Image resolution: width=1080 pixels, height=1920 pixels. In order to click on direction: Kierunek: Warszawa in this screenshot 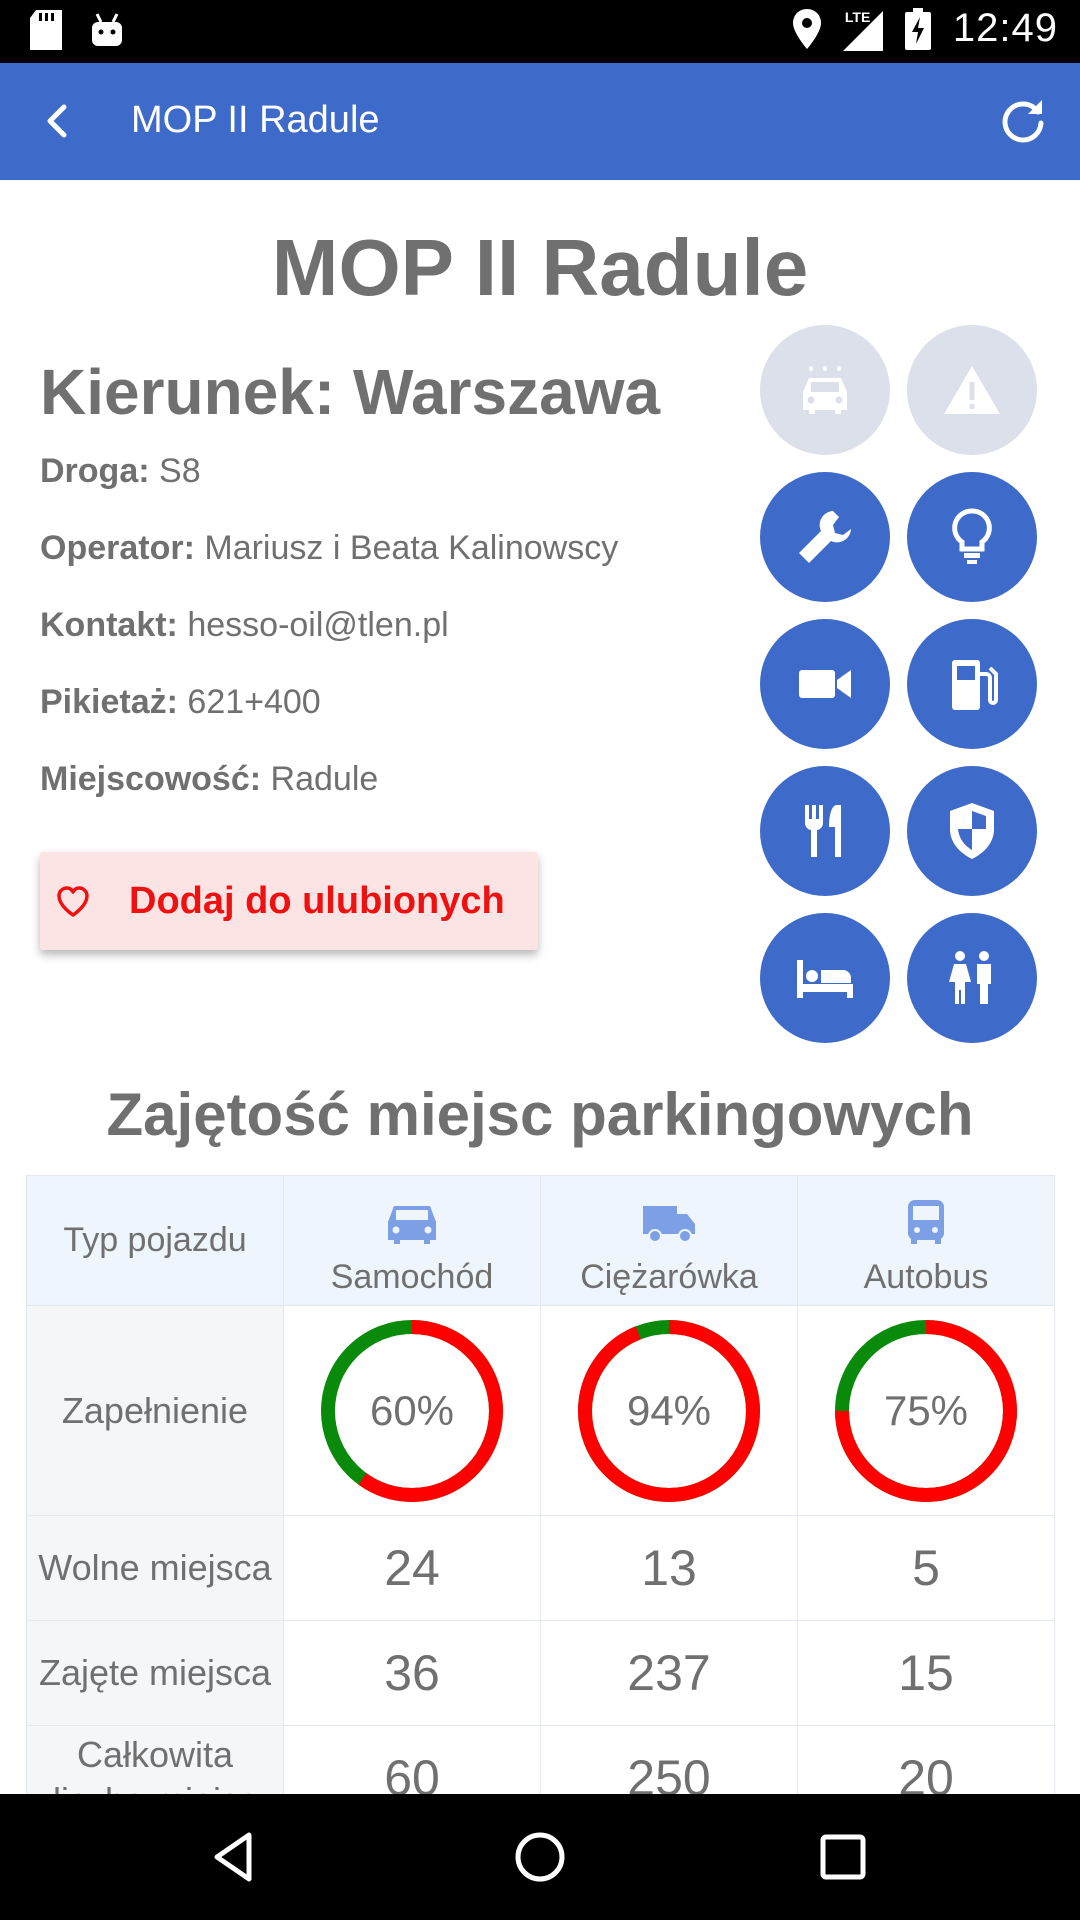, I will do `click(350, 392)`.